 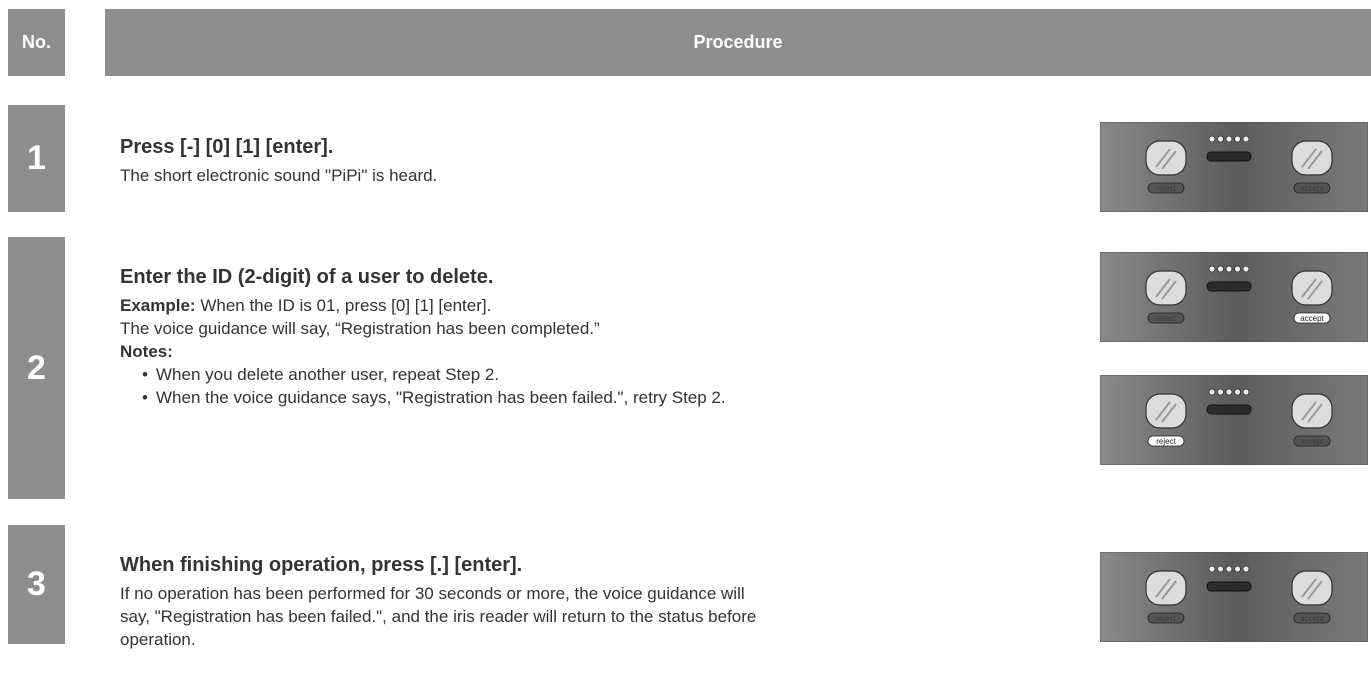 I want to click on header-procedure: Procedure, so click(x=738, y=42).